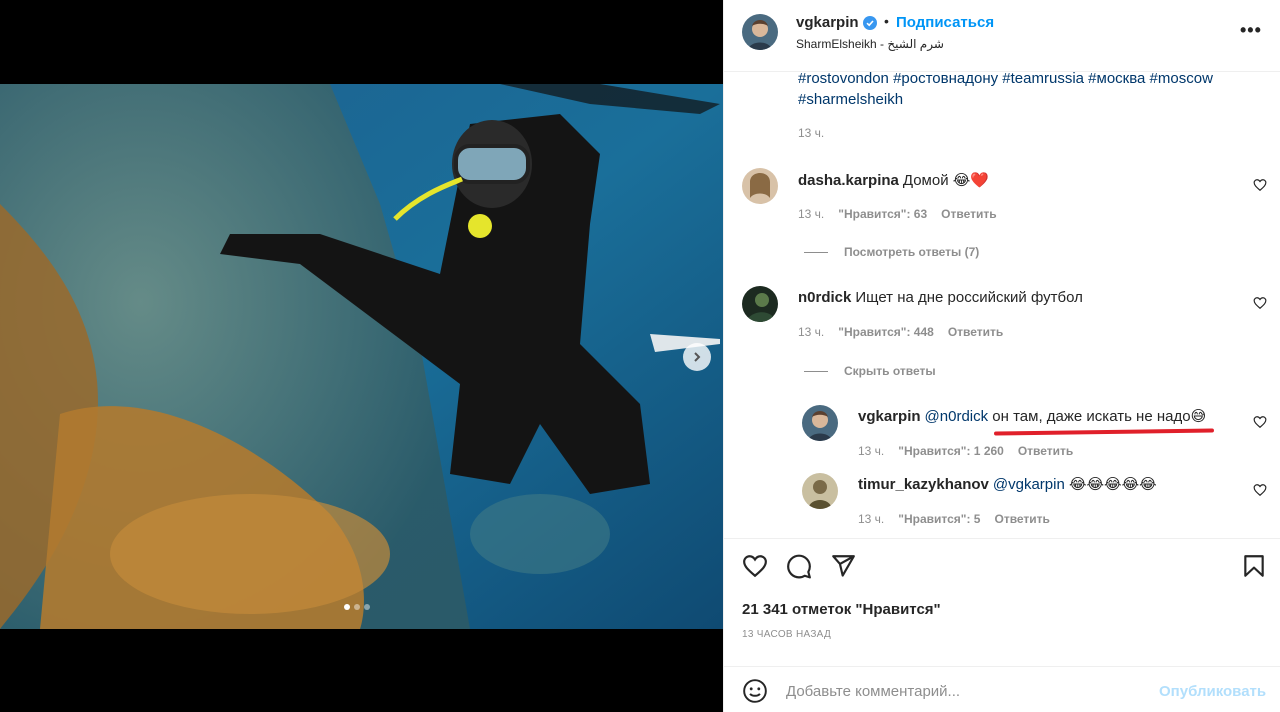 This screenshot has height=712, width=1280. I want to click on next-slide-button, so click(697, 357).